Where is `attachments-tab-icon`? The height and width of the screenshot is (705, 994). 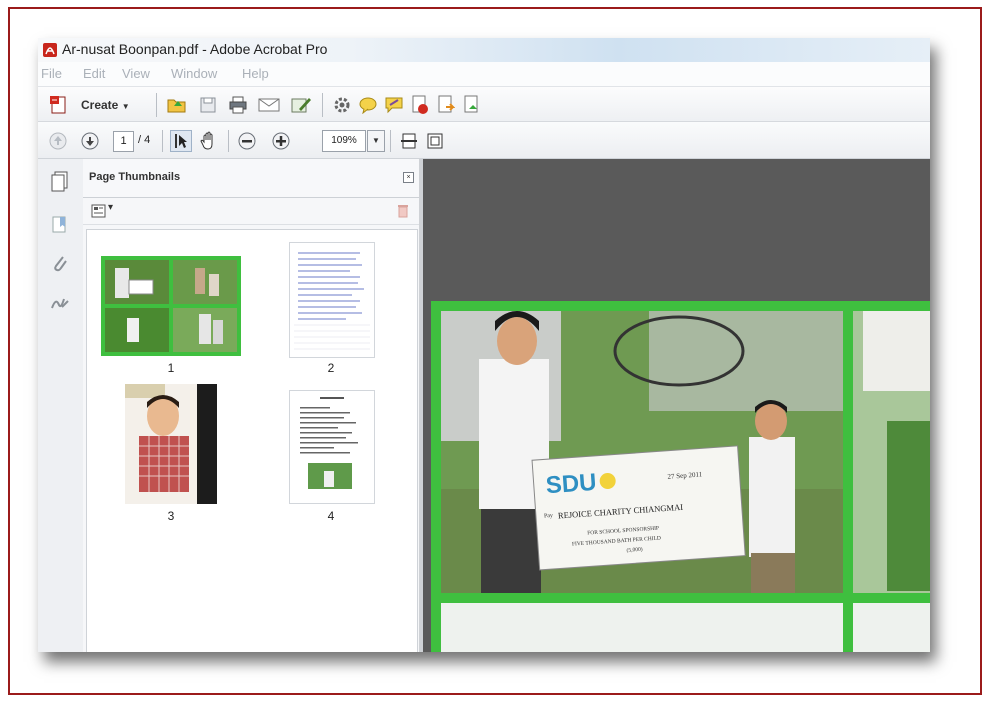 attachments-tab-icon is located at coordinates (60, 263).